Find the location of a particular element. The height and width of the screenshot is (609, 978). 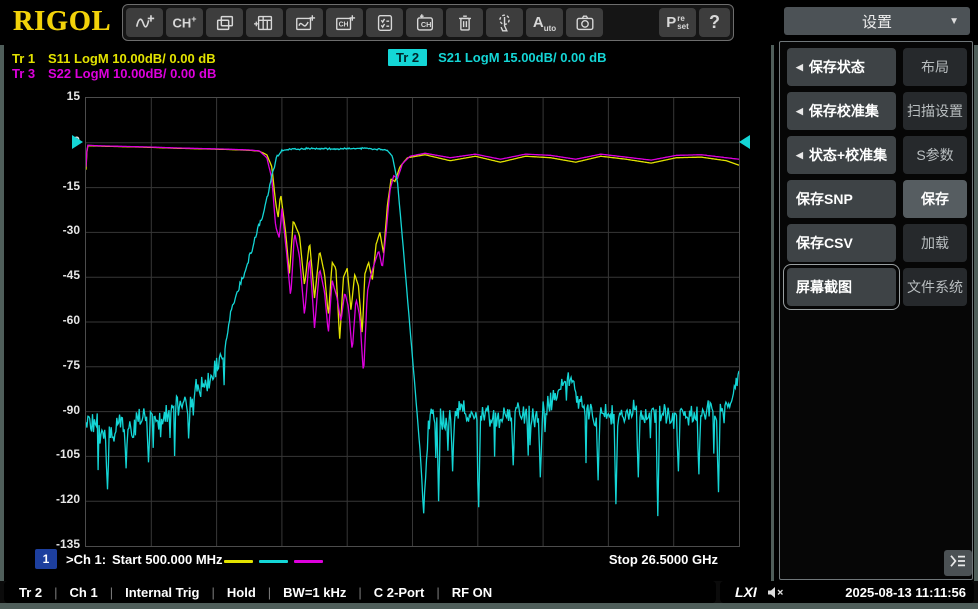

y-axis-tick: -45 is located at coordinates (71, 275).